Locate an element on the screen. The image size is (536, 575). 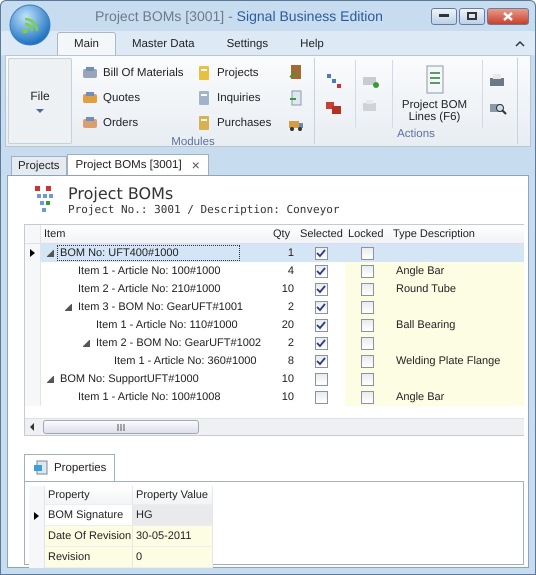
grid-row: Item 1 - Article No: 360#1000 8 Welding Plate Flange is located at coordinates (274, 361).